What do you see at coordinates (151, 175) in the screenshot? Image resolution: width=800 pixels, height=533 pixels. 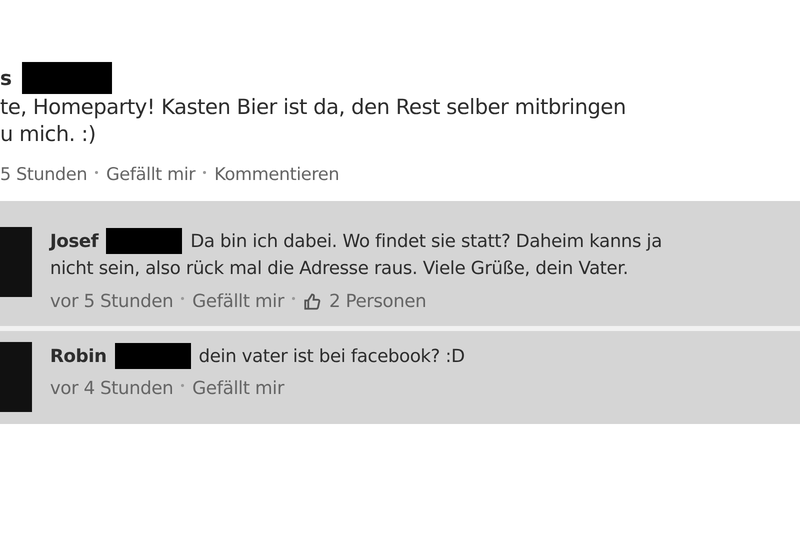 I see `action-link: Gefällt mir` at bounding box center [151, 175].